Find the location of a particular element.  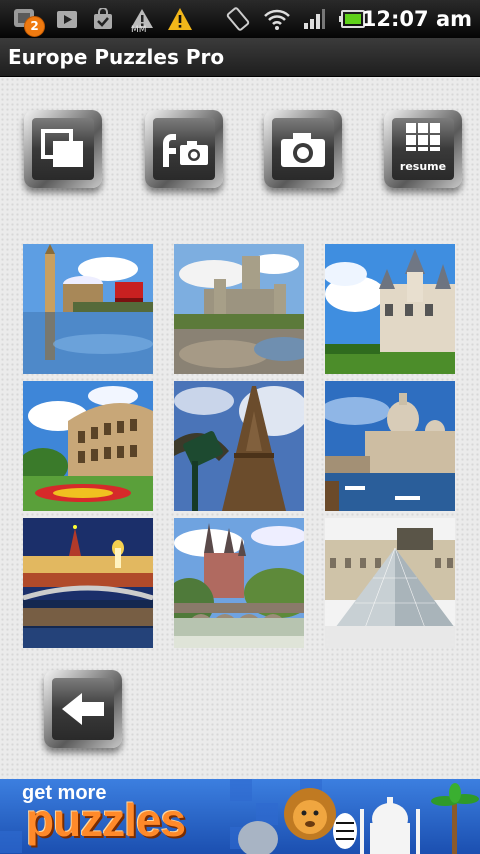

elephant-icon is located at coordinates (258, 837).